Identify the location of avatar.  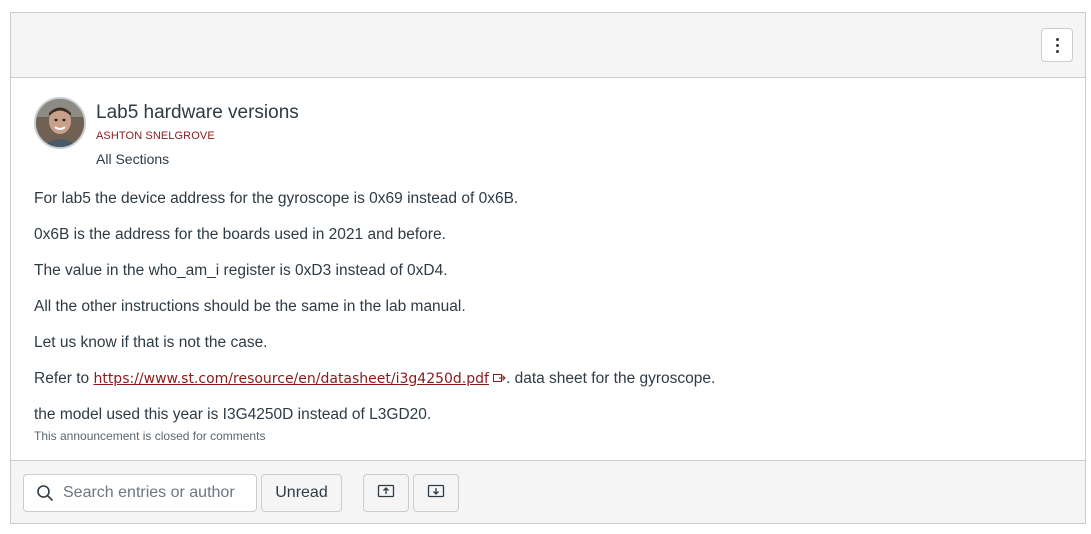
(60, 123).